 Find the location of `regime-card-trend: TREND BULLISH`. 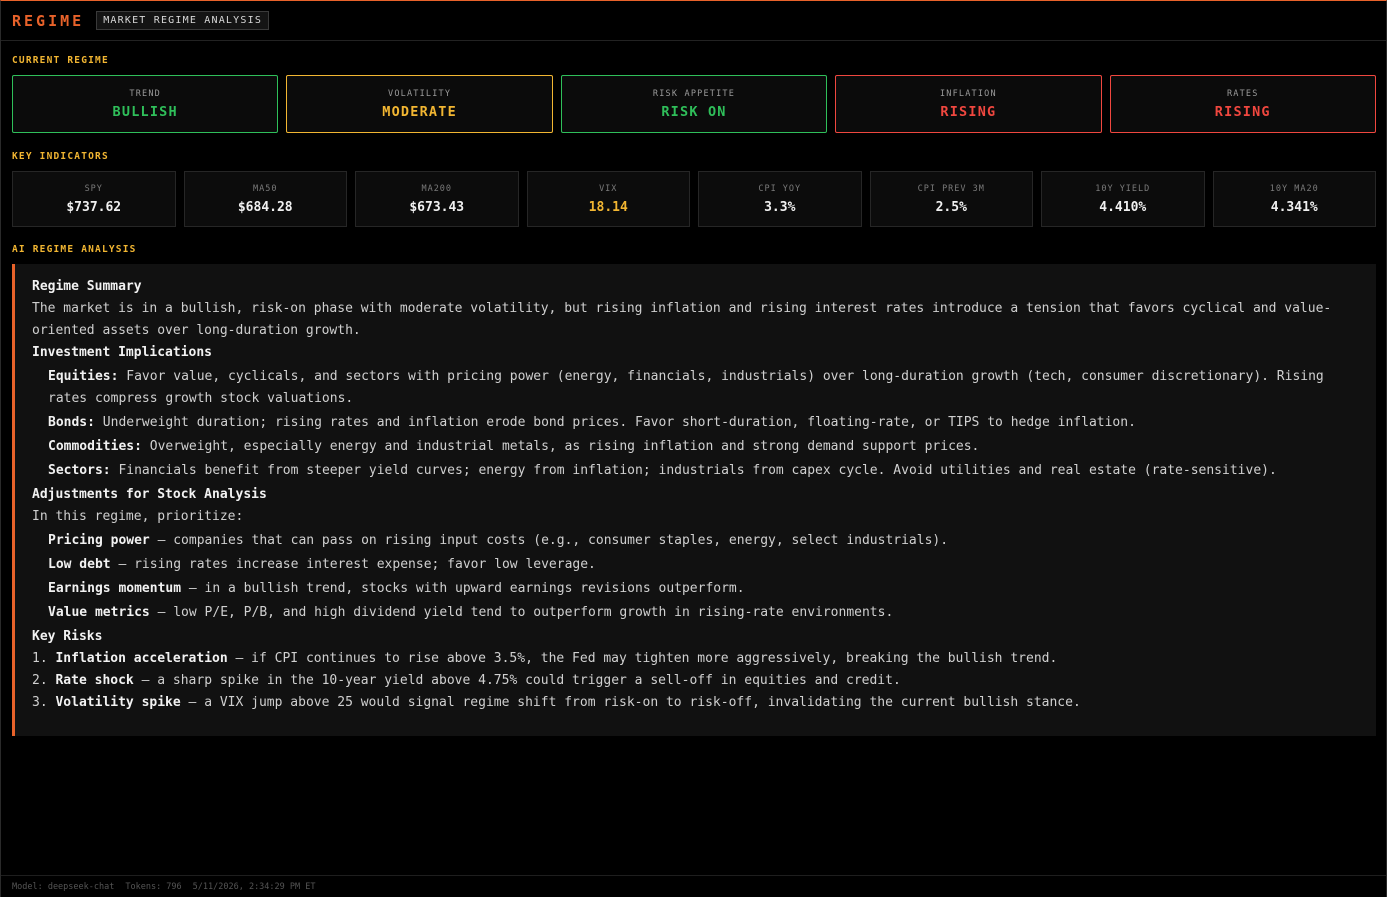

regime-card-trend: TREND BULLISH is located at coordinates (145, 104).